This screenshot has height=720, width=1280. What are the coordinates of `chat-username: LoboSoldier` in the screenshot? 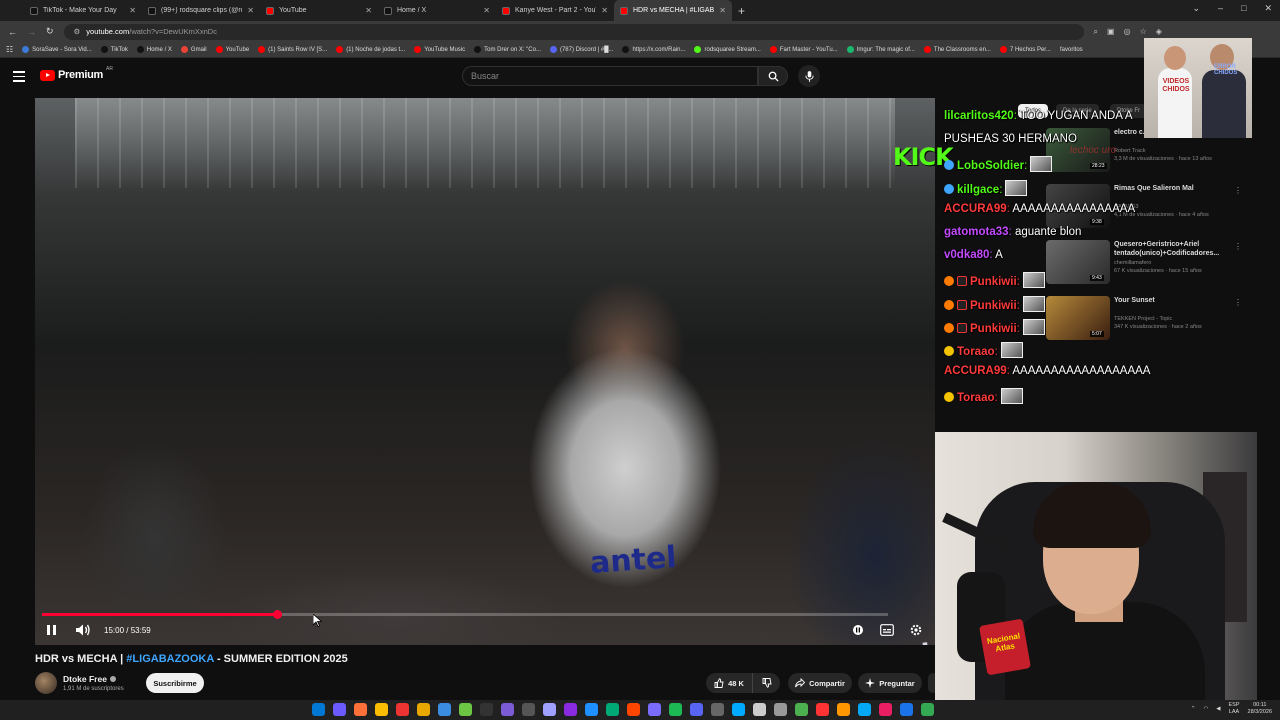 It's located at (990, 166).